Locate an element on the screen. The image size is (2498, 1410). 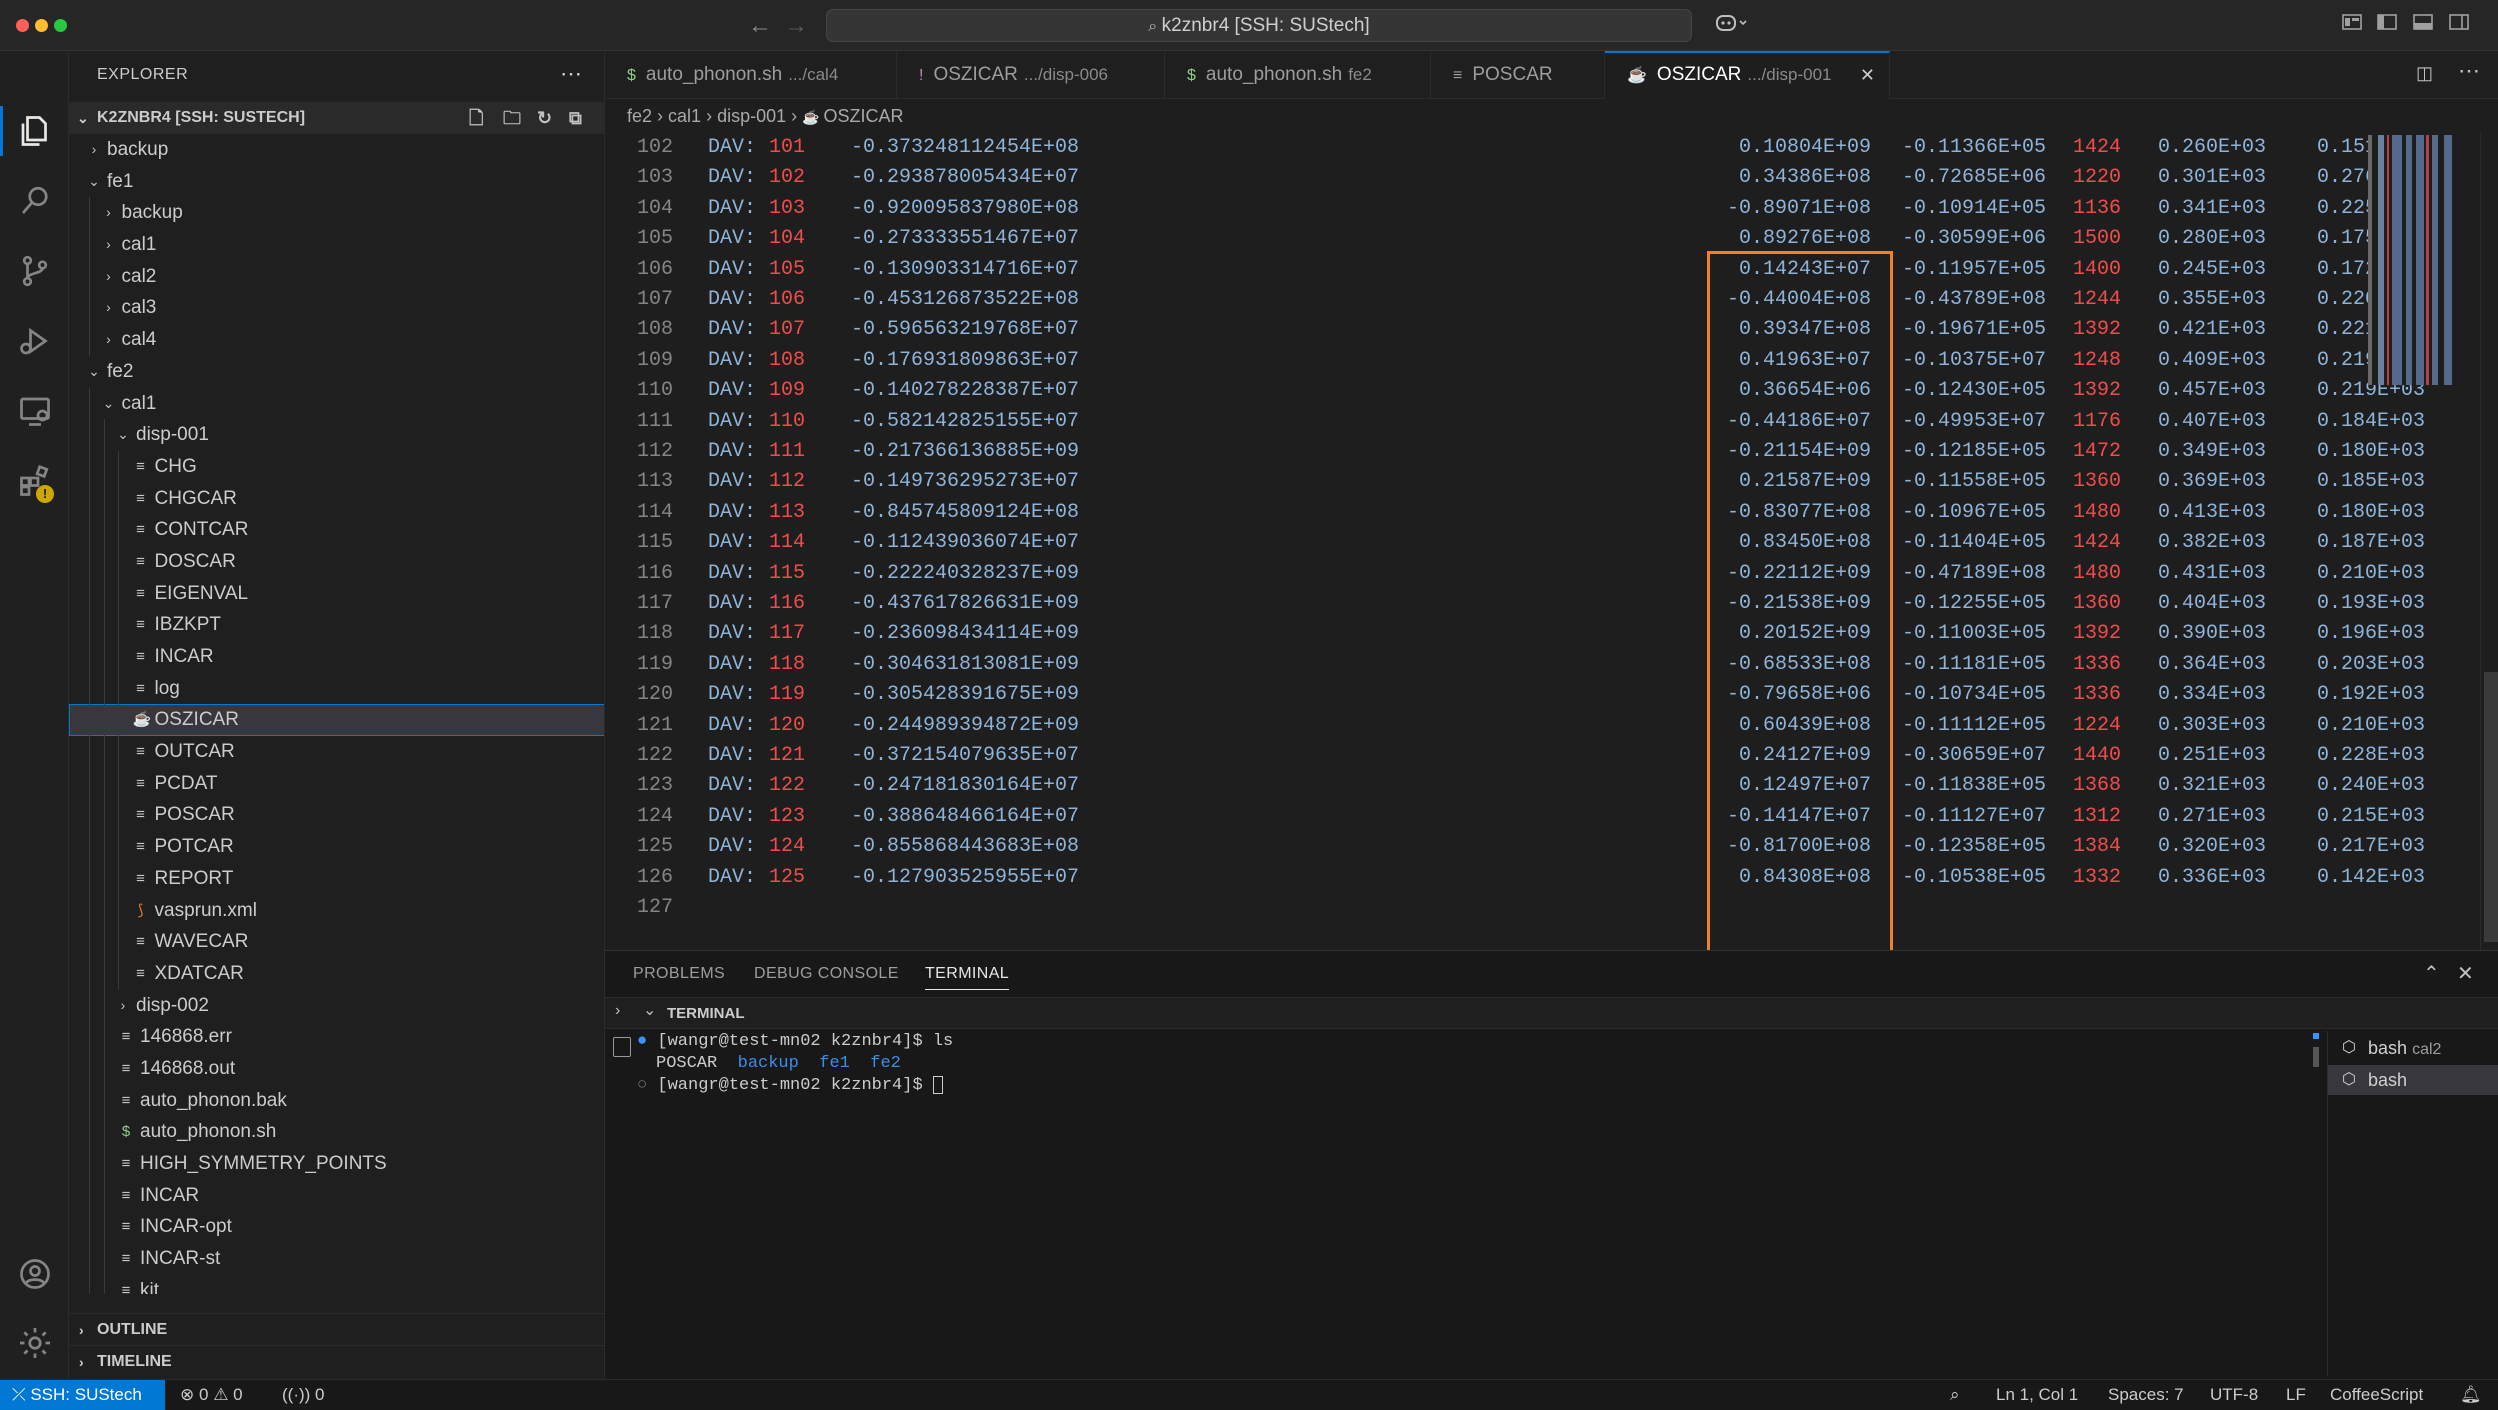
file-outcar: ≡ OUTCAR is located at coordinates (336, 752).